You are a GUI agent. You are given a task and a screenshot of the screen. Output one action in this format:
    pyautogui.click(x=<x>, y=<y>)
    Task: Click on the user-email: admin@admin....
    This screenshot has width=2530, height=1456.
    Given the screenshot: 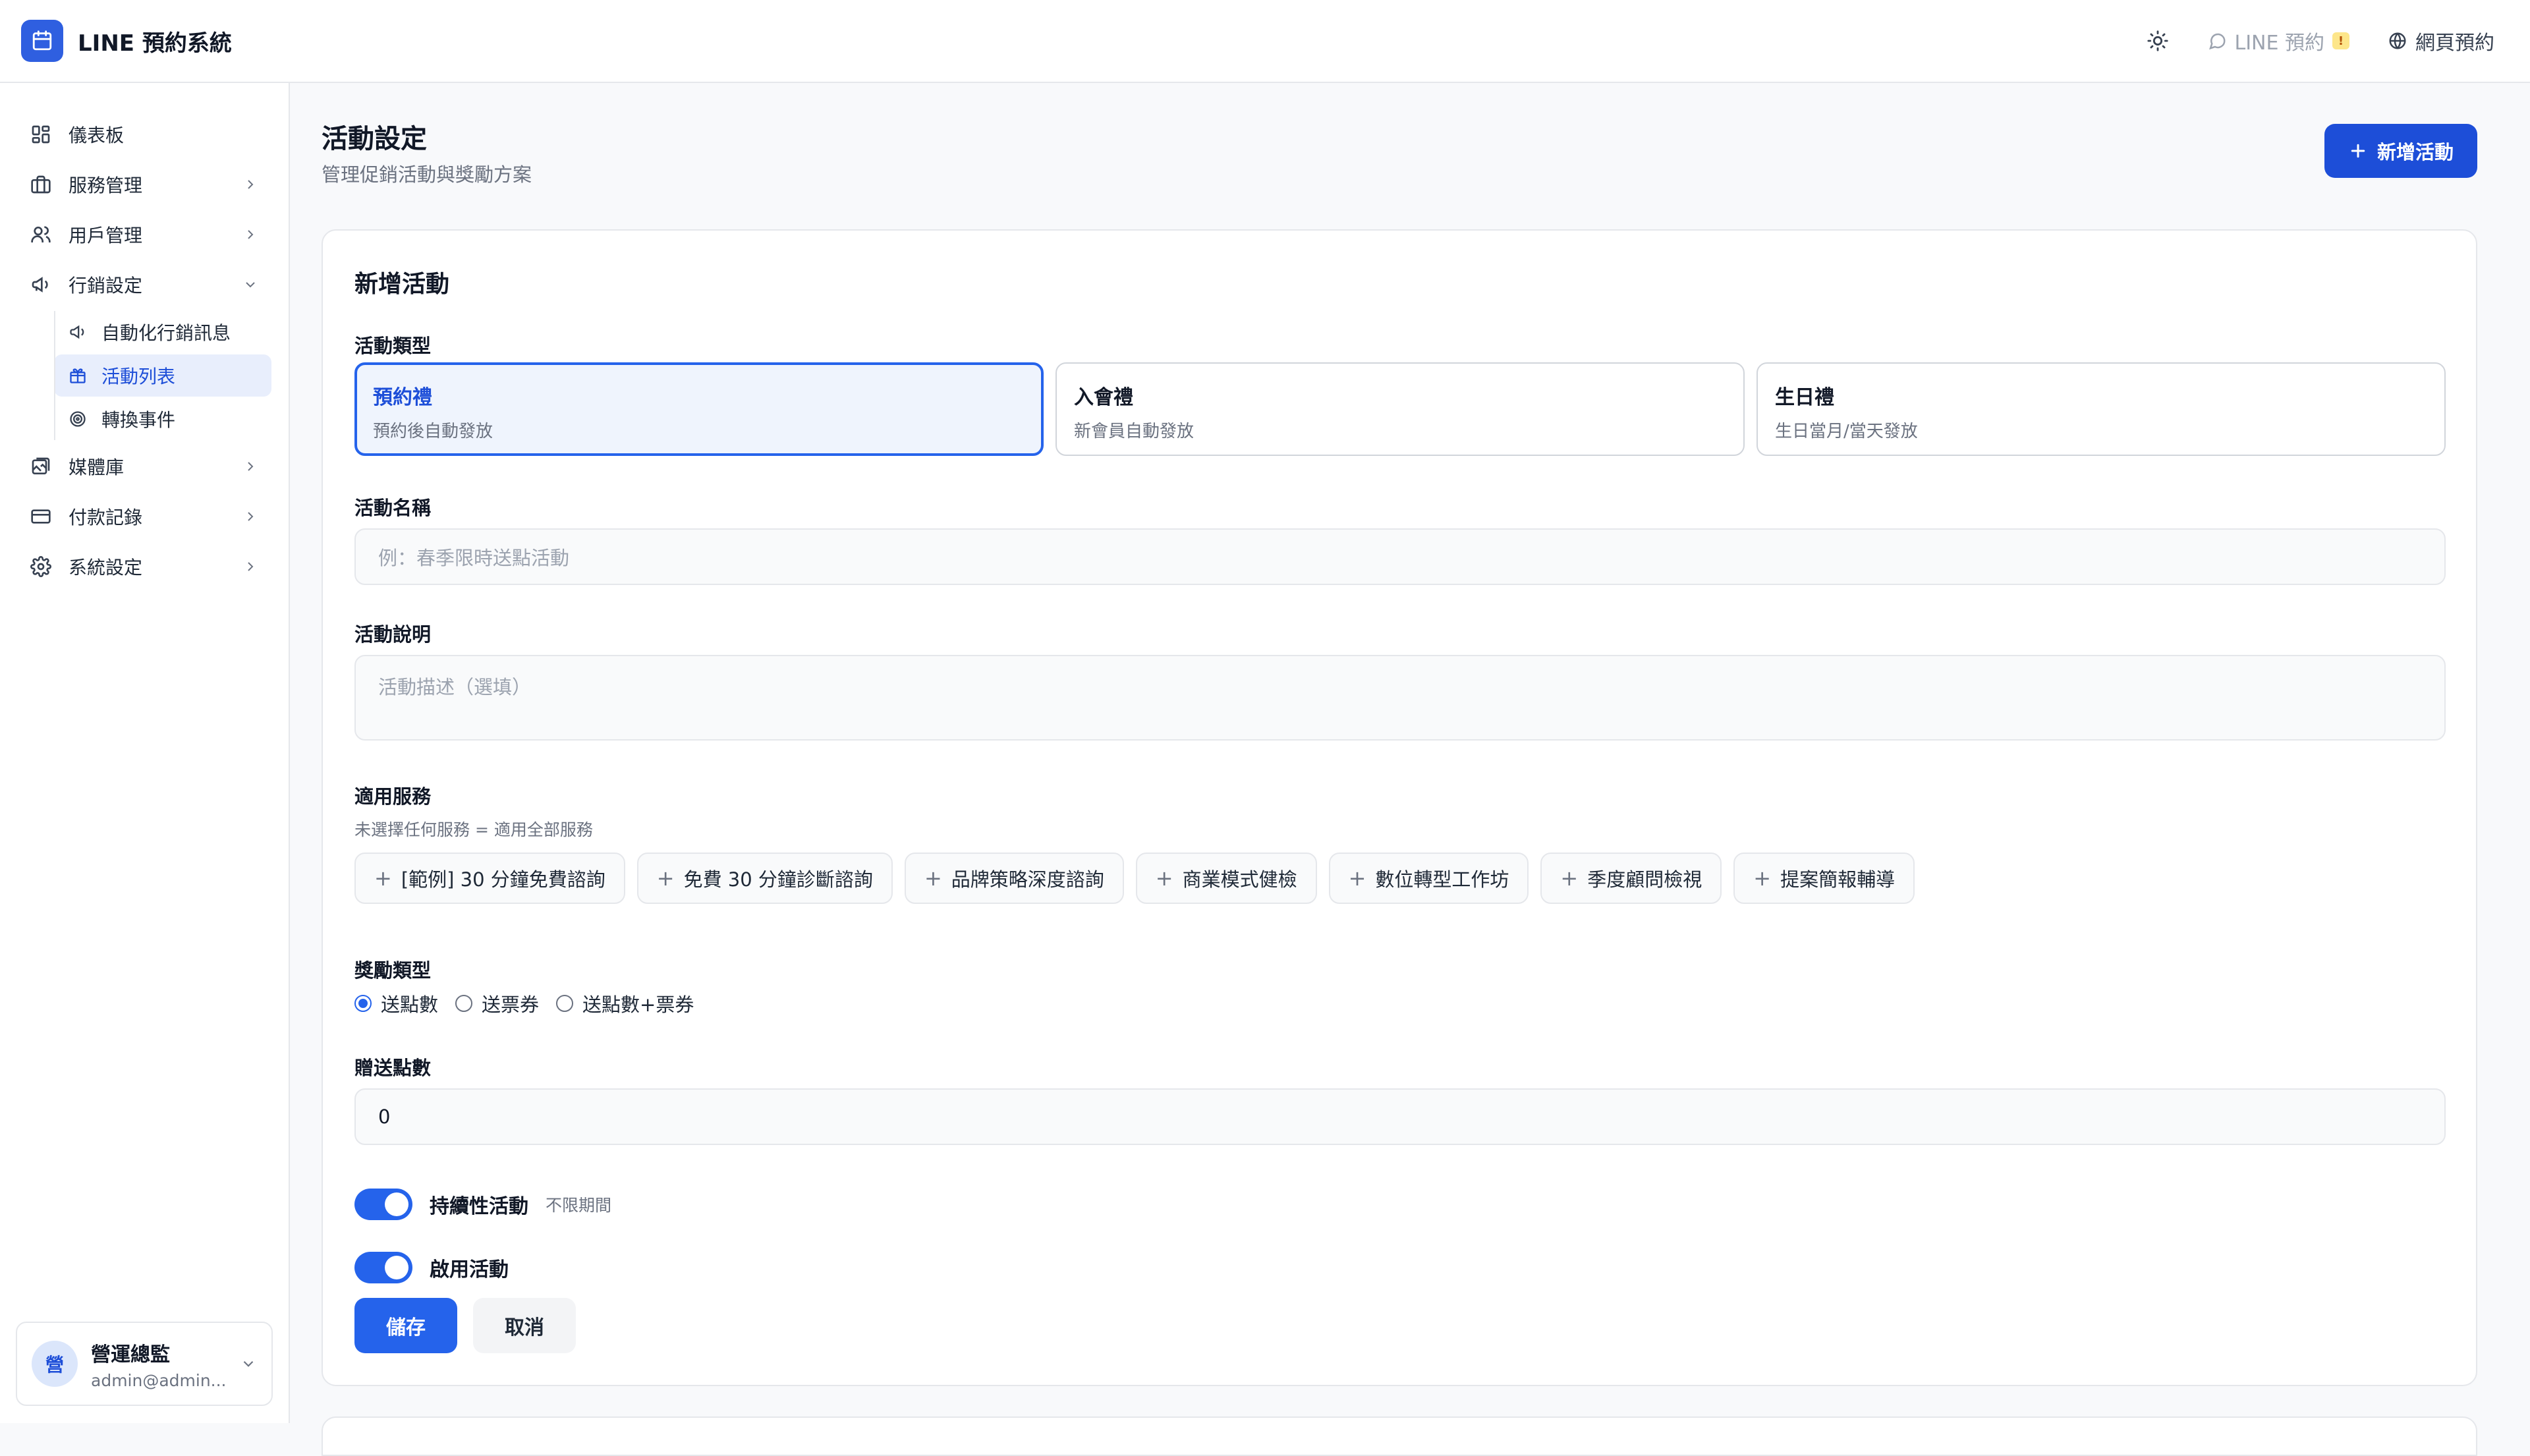 What is the action you would take?
    pyautogui.click(x=159, y=1380)
    